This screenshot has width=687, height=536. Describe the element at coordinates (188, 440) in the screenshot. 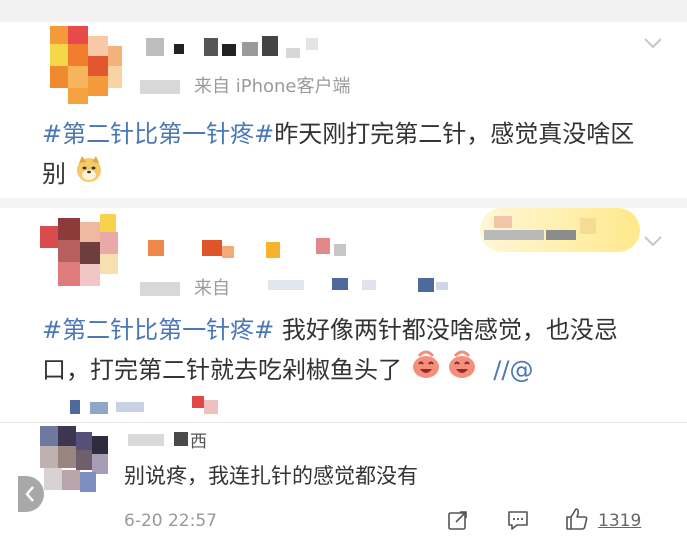

I see `comment-username: 西` at that location.